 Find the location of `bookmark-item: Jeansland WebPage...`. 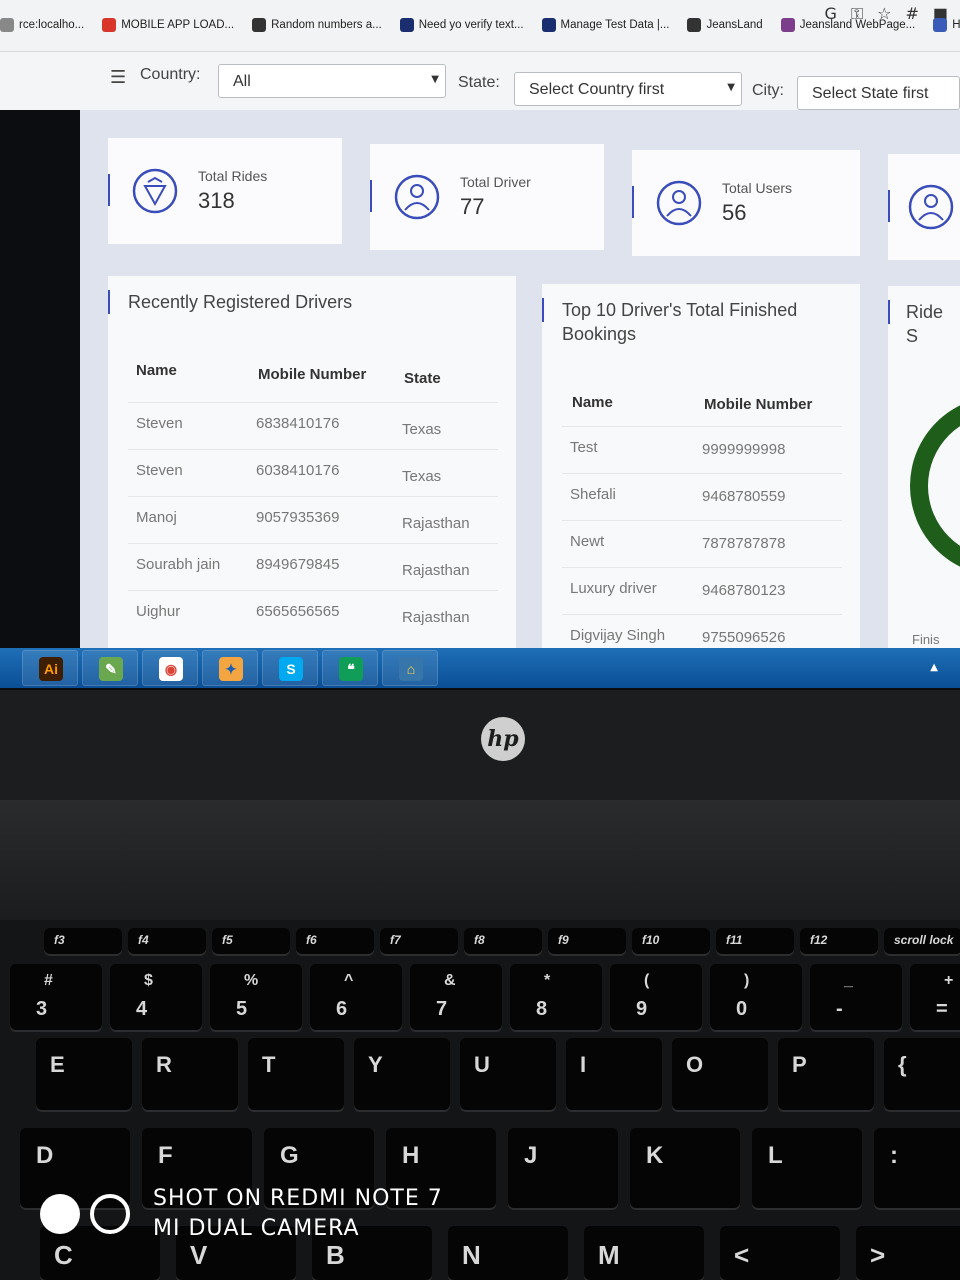

bookmark-item: Jeansland WebPage... is located at coordinates (847, 25).